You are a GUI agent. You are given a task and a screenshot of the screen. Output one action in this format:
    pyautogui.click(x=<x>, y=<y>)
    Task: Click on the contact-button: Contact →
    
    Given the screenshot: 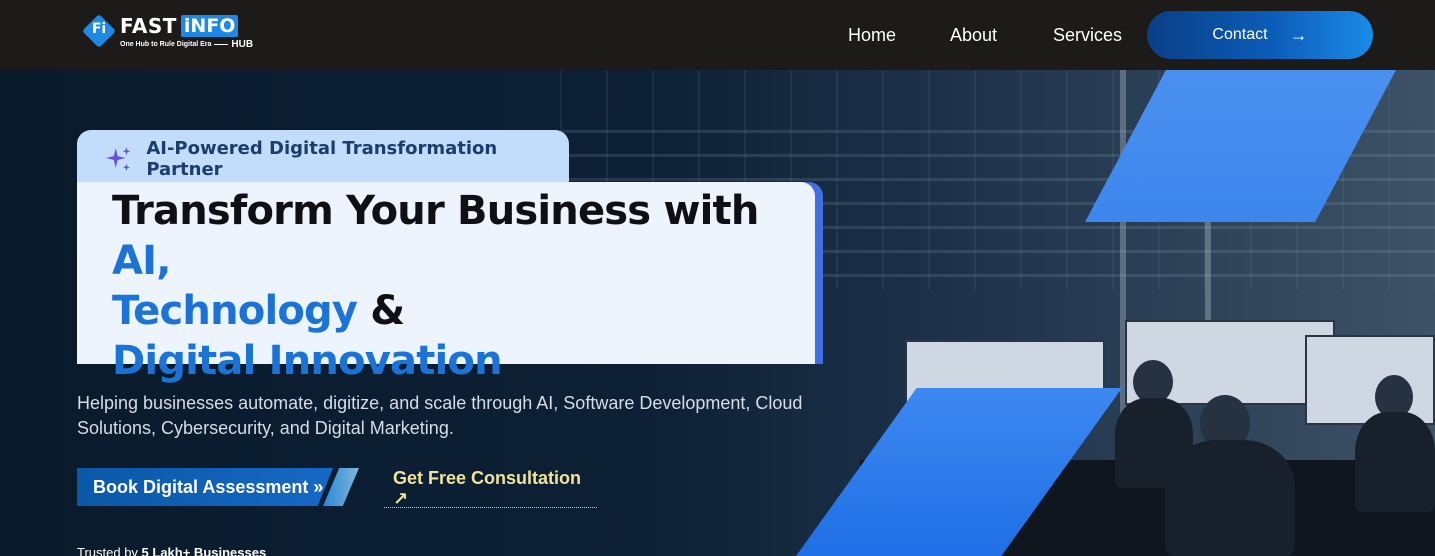 What is the action you would take?
    pyautogui.click(x=1260, y=35)
    